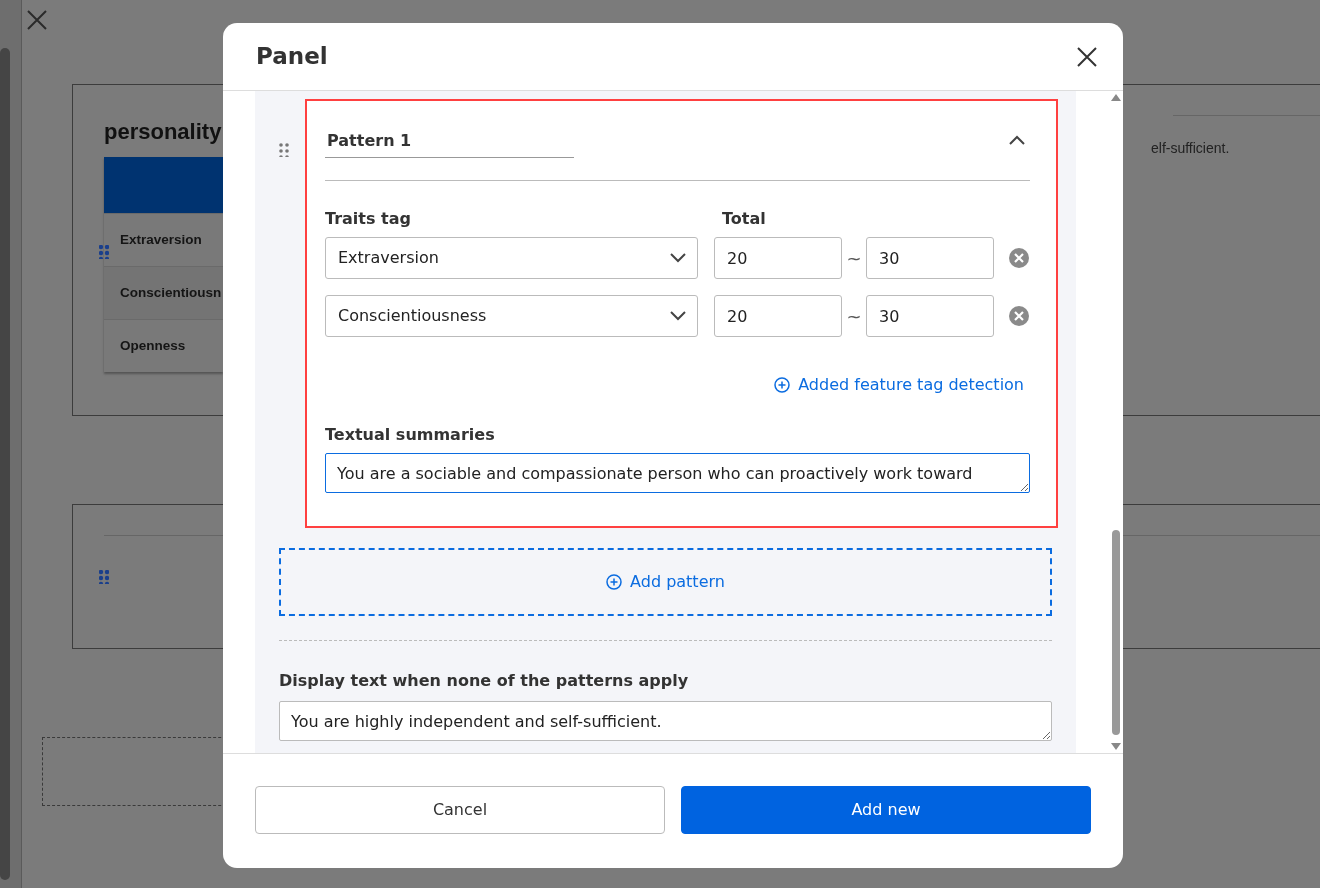  I want to click on add-pattern-link: Add pattern, so click(665, 582).